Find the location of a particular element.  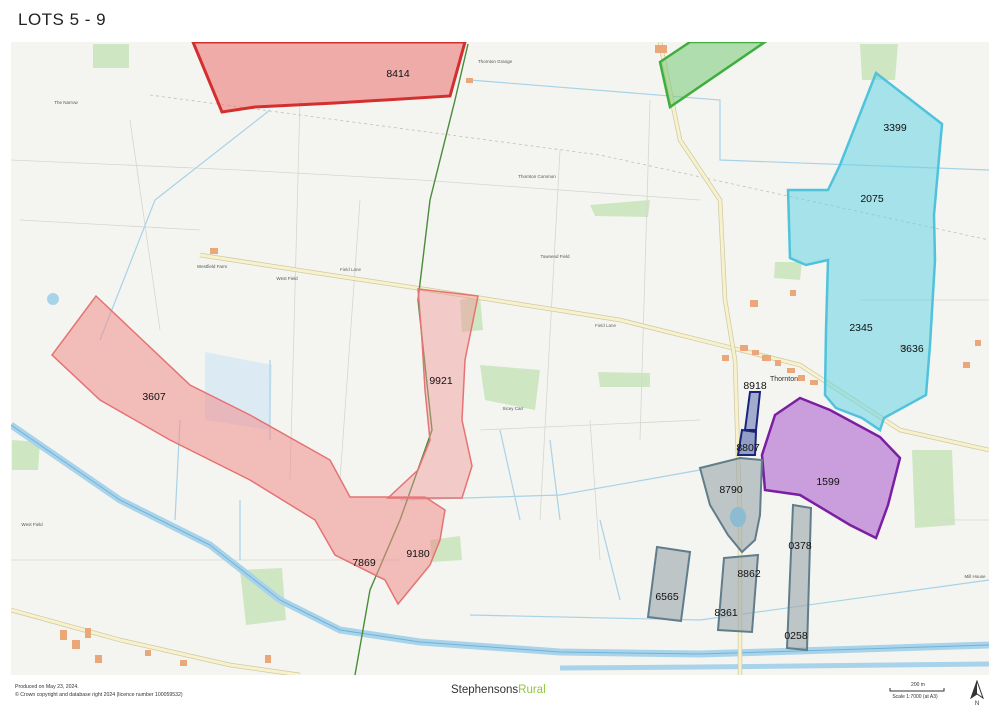

plot-label-1599: 1599 is located at coordinates (828, 482).